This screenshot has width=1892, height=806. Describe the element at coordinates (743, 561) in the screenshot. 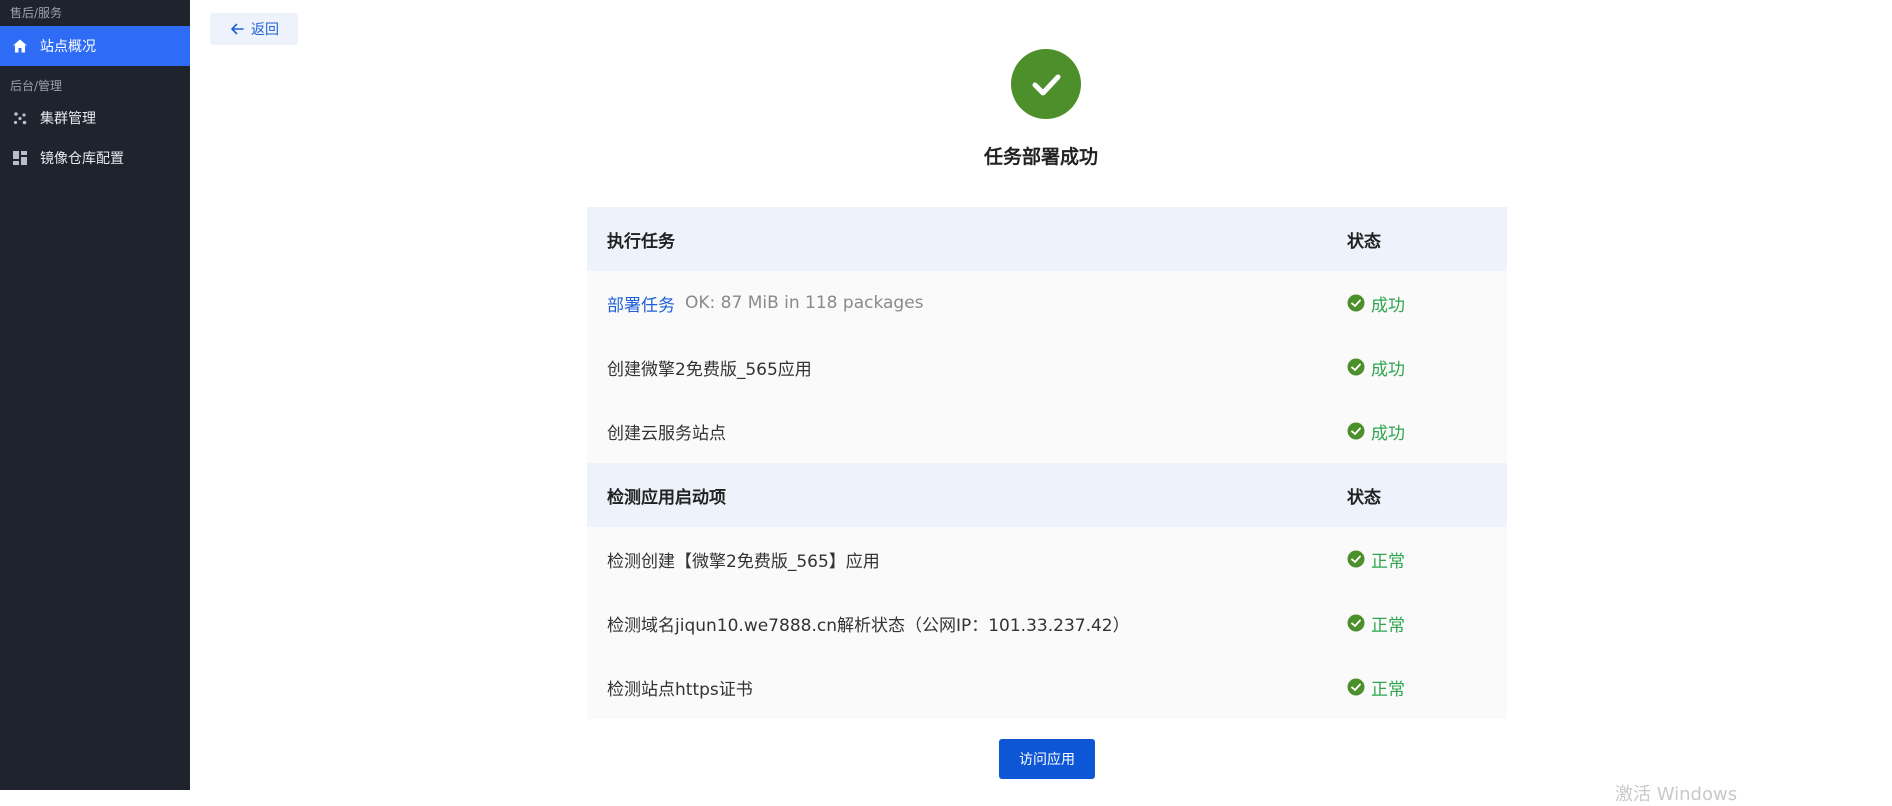

I see `check-name: 检测创建【微擎2免费版_565】应用` at that location.